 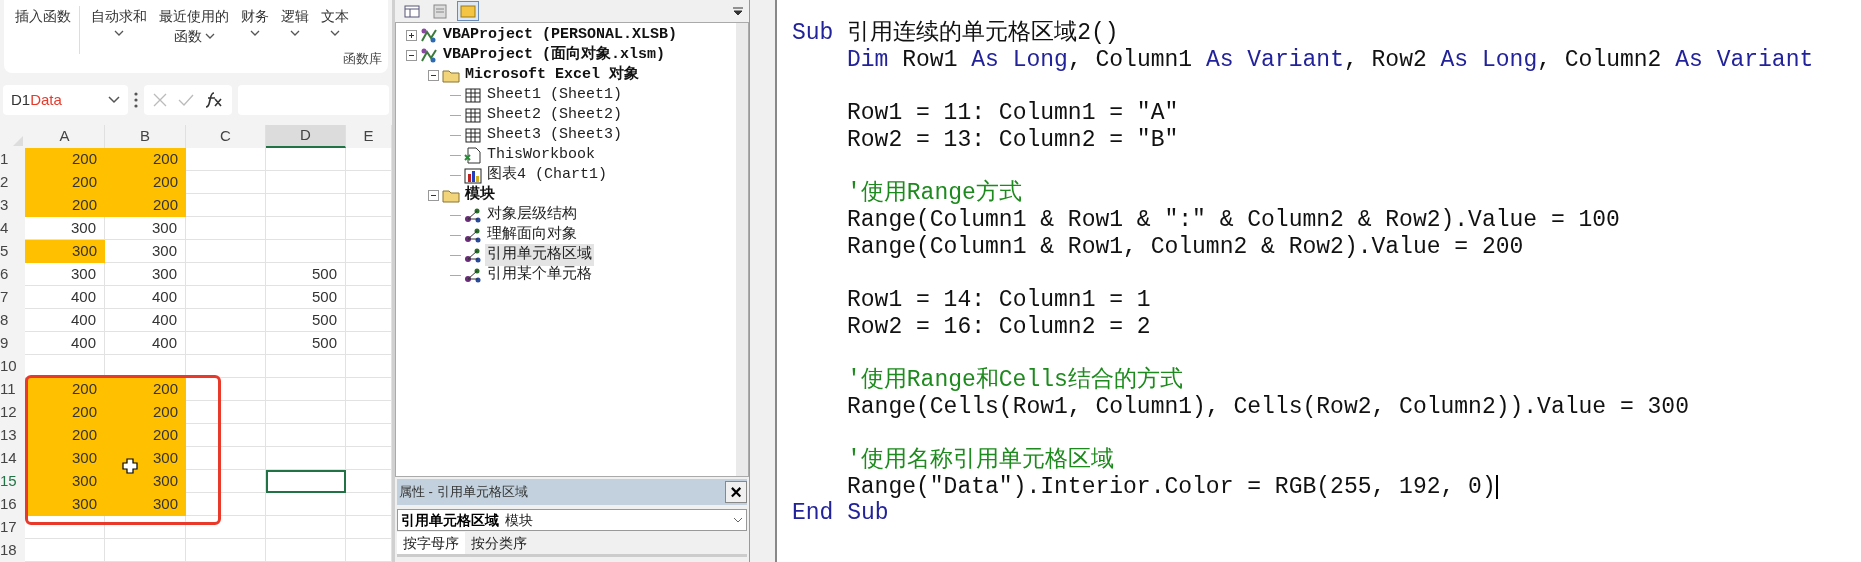 What do you see at coordinates (65, 99) in the screenshot?
I see `name-box: D1Data` at bounding box center [65, 99].